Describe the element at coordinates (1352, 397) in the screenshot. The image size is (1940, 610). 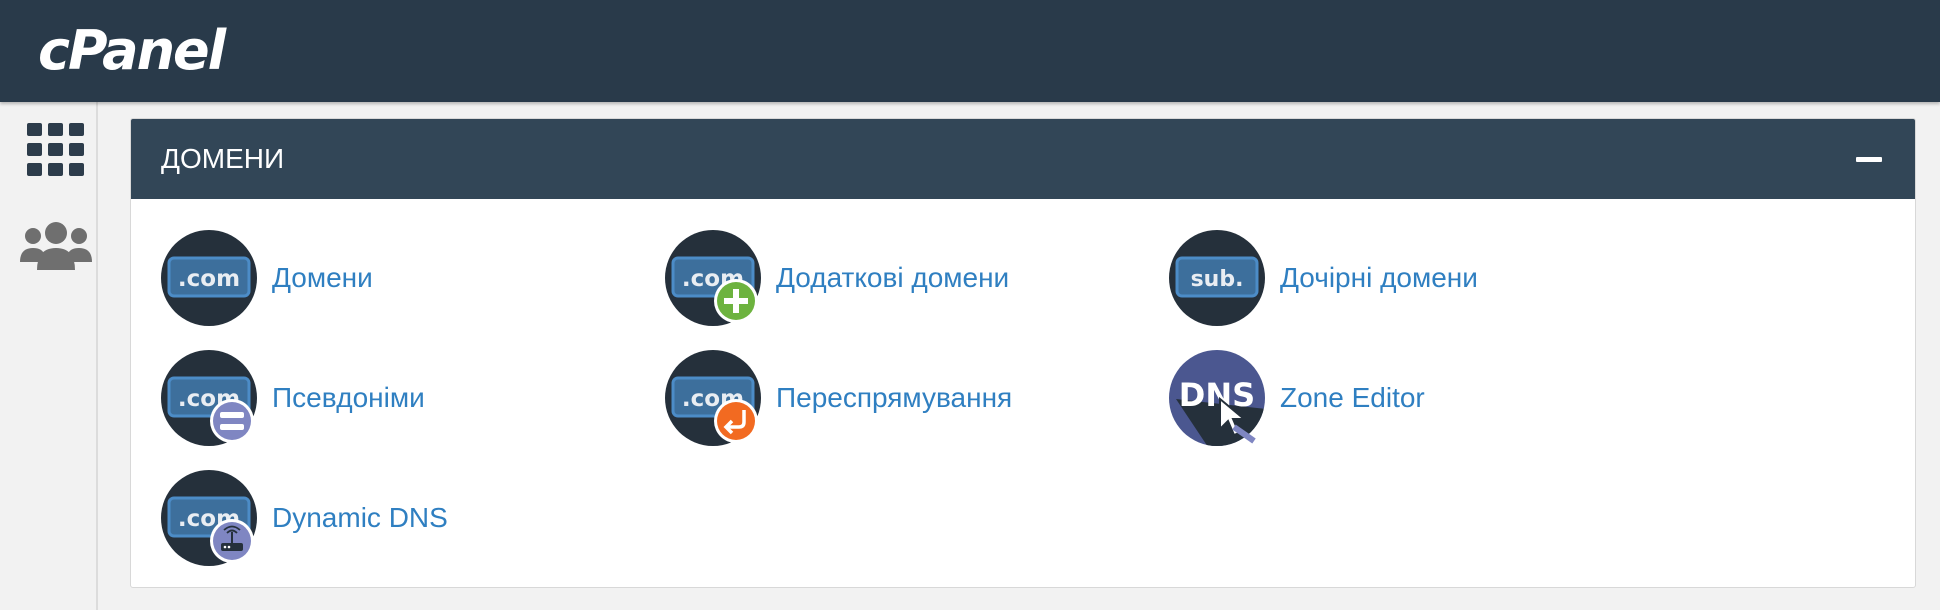
I see `zone-editor-label: Zone Editor` at that location.